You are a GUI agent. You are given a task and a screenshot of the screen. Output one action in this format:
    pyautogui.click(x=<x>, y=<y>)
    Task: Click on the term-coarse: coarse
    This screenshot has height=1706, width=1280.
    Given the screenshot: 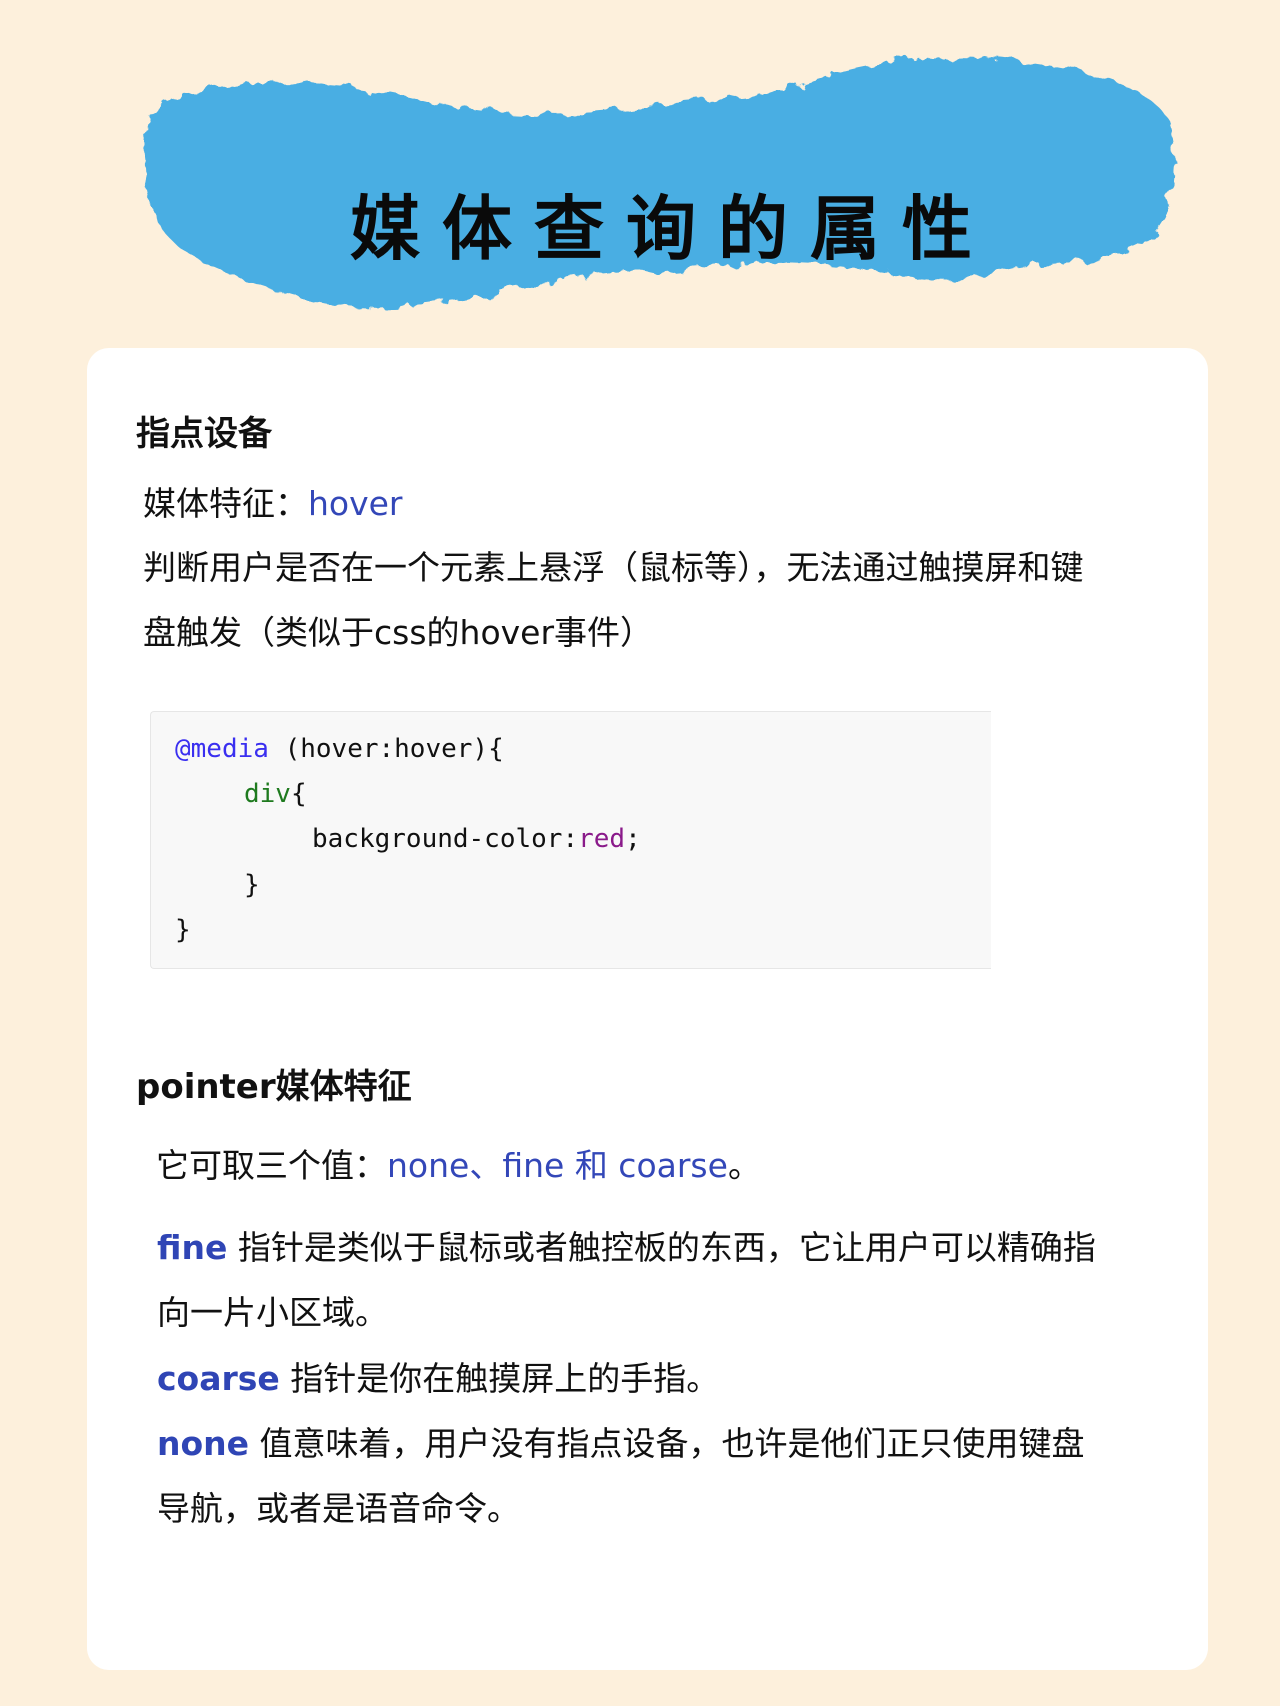 What is the action you would take?
    pyautogui.click(x=218, y=1378)
    